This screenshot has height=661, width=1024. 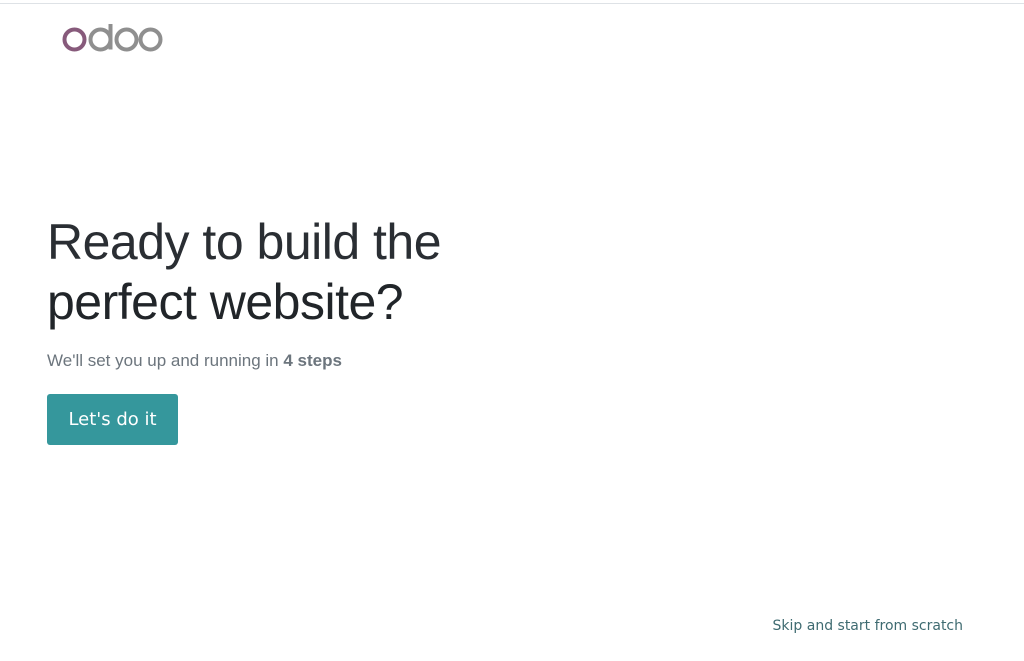 I want to click on odoo-logo, so click(x=113, y=39).